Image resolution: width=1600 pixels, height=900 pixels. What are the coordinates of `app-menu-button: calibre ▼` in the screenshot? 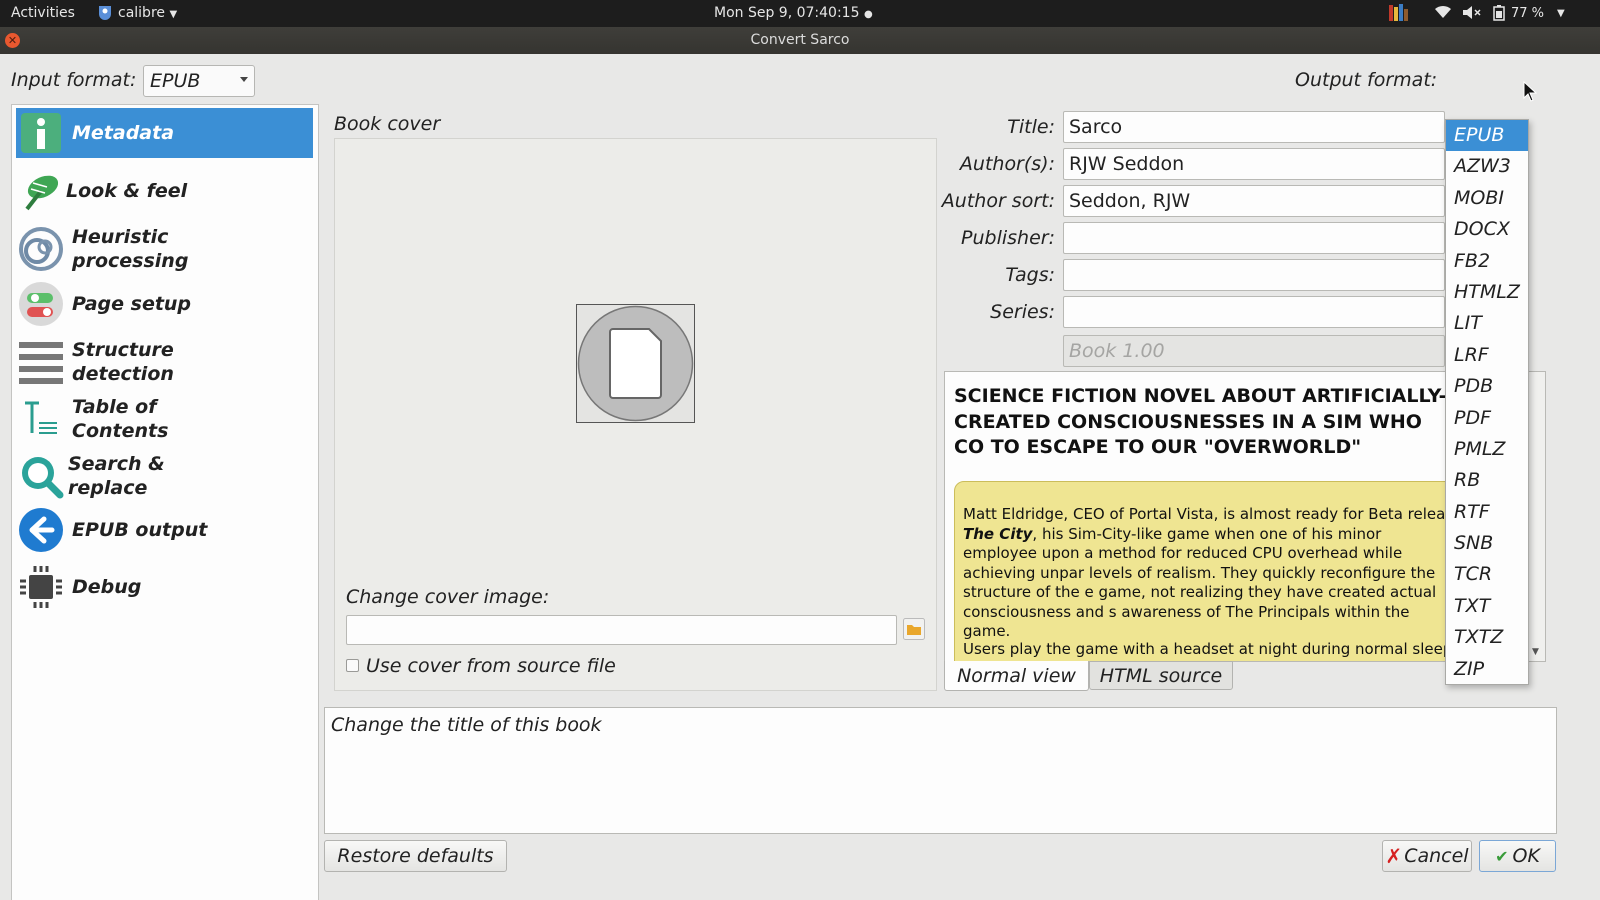 It's located at (147, 13).